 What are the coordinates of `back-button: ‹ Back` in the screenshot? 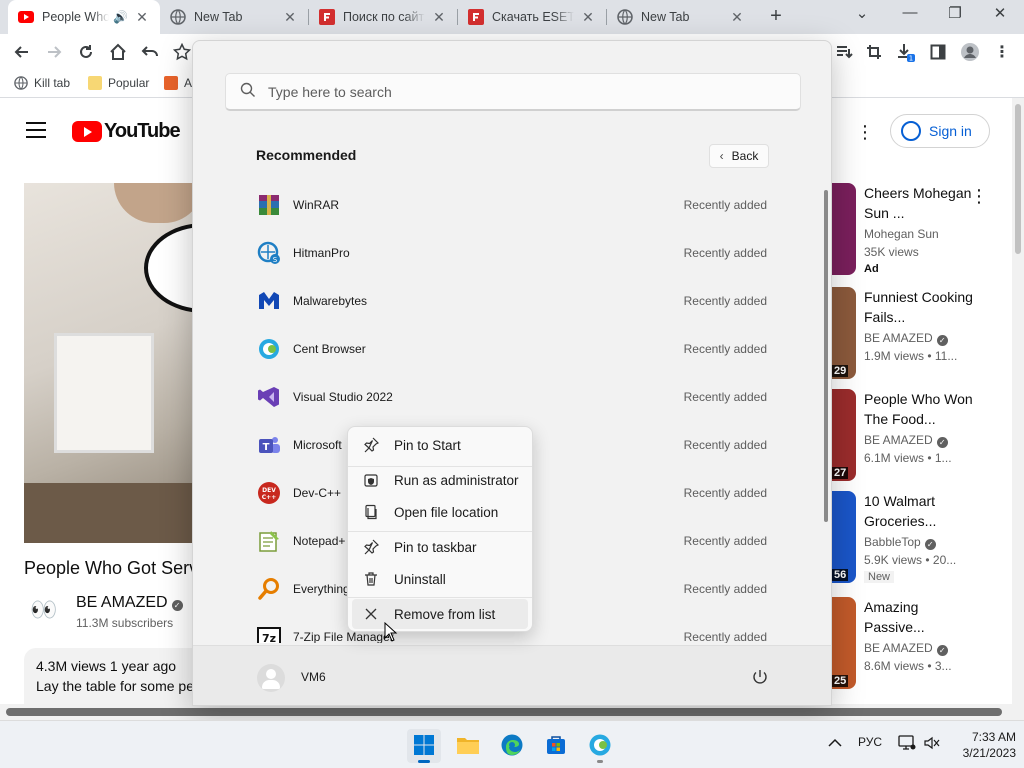 It's located at (739, 156).